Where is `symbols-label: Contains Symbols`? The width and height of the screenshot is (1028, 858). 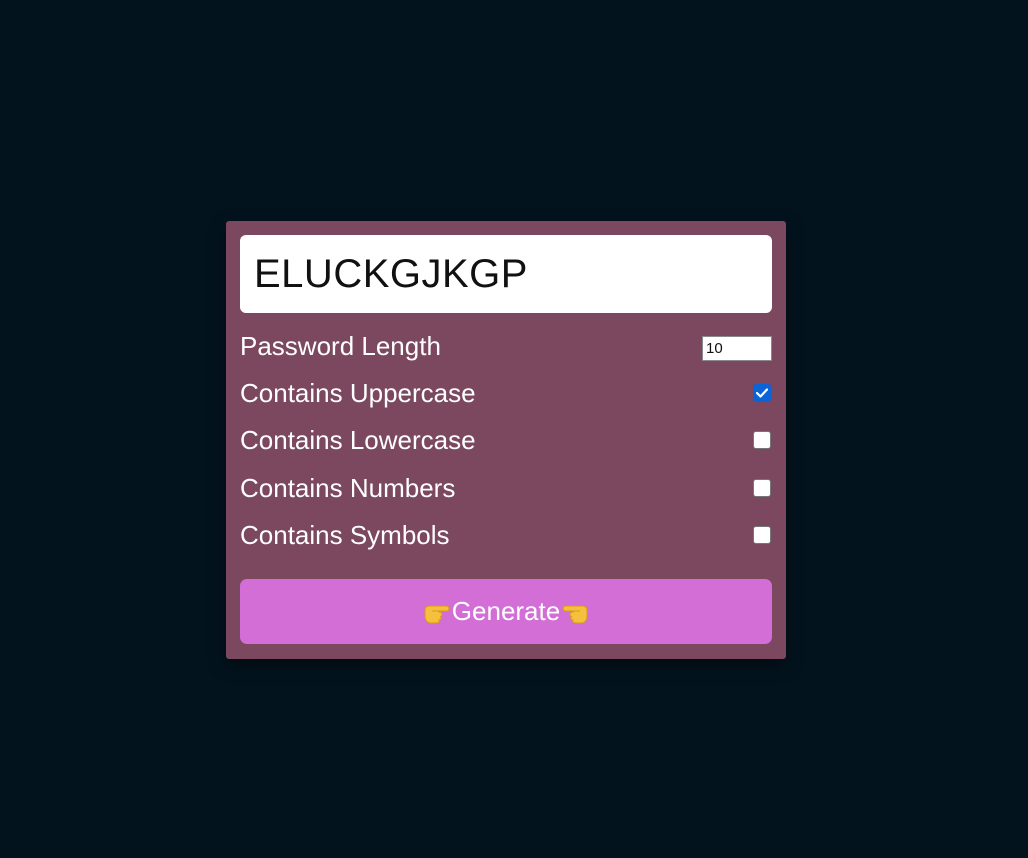 symbols-label: Contains Symbols is located at coordinates (345, 534).